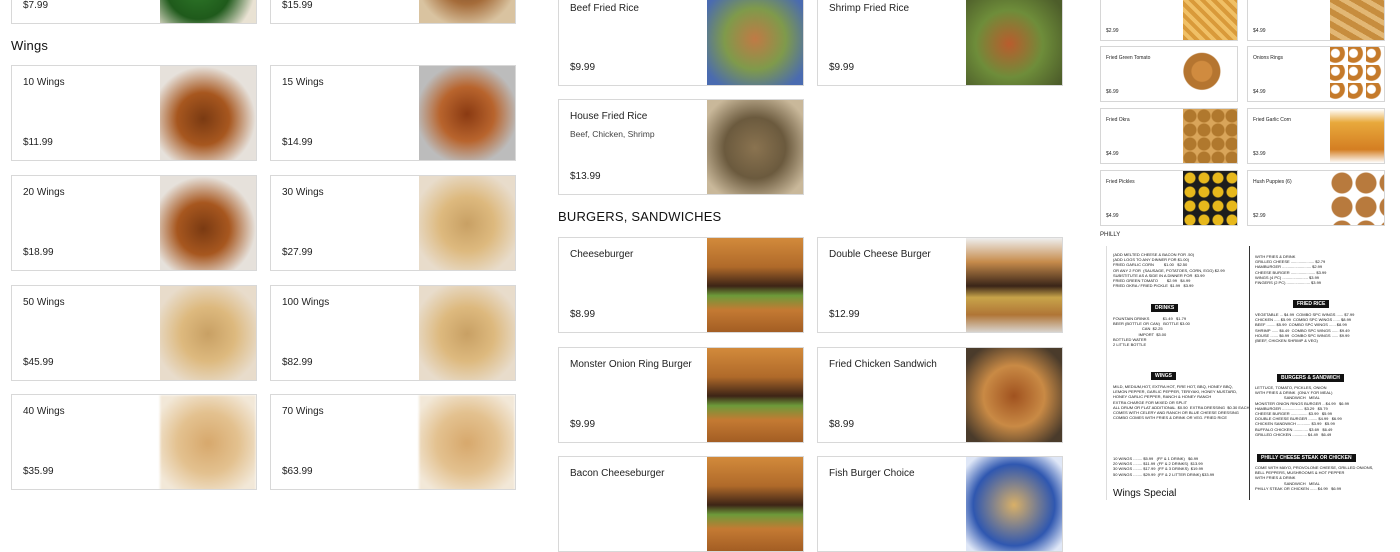 The height and width of the screenshot is (552, 1400). Describe the element at coordinates (44, 192) in the screenshot. I see `item-name: 20 Wings` at that location.